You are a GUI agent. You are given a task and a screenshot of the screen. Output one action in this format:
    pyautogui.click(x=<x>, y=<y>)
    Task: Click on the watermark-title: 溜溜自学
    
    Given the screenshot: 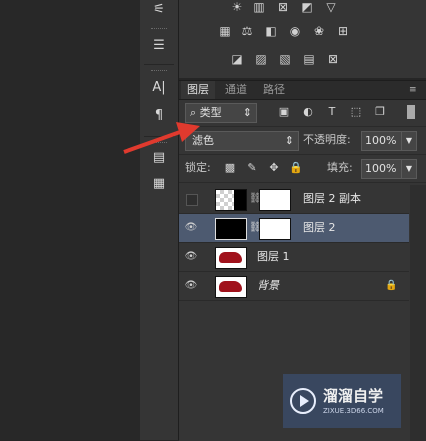 What is the action you would take?
    pyautogui.click(x=353, y=396)
    